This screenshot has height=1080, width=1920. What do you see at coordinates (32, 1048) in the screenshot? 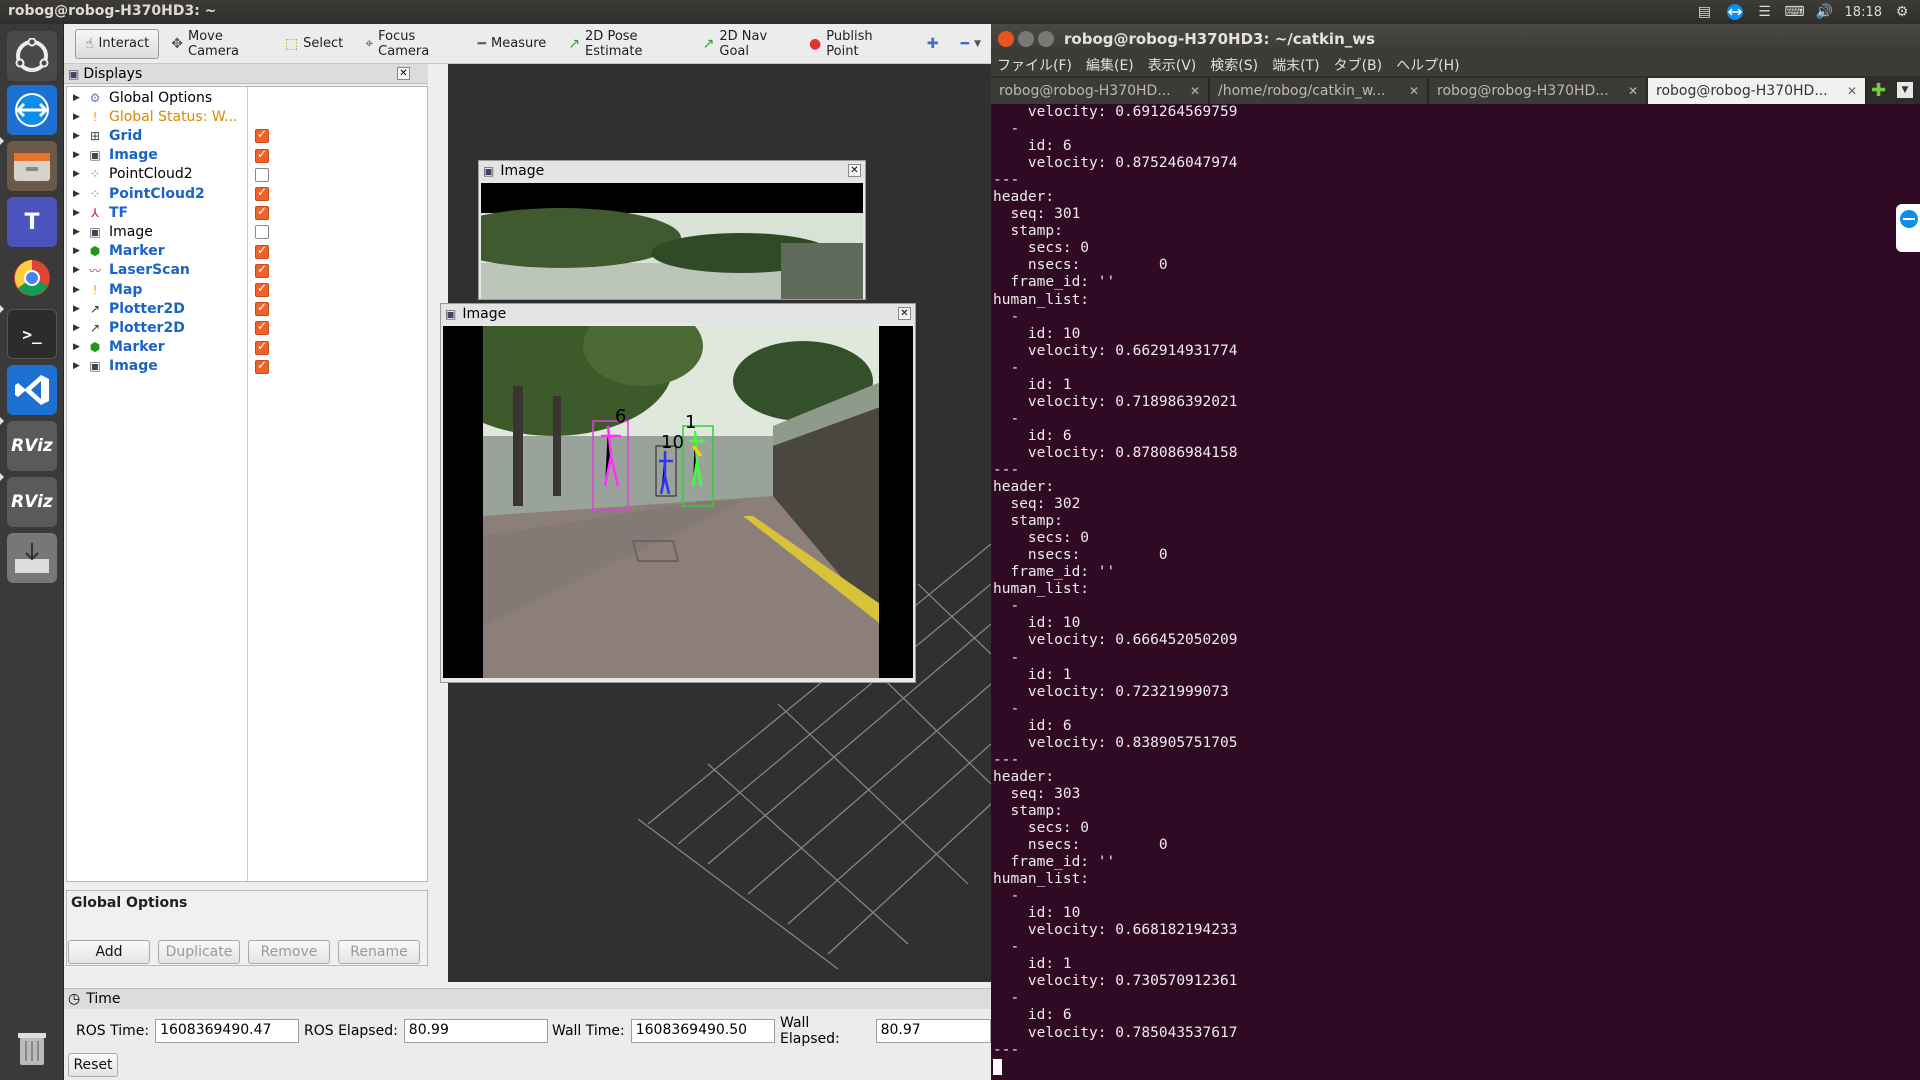
I see `trash-icon` at bounding box center [32, 1048].